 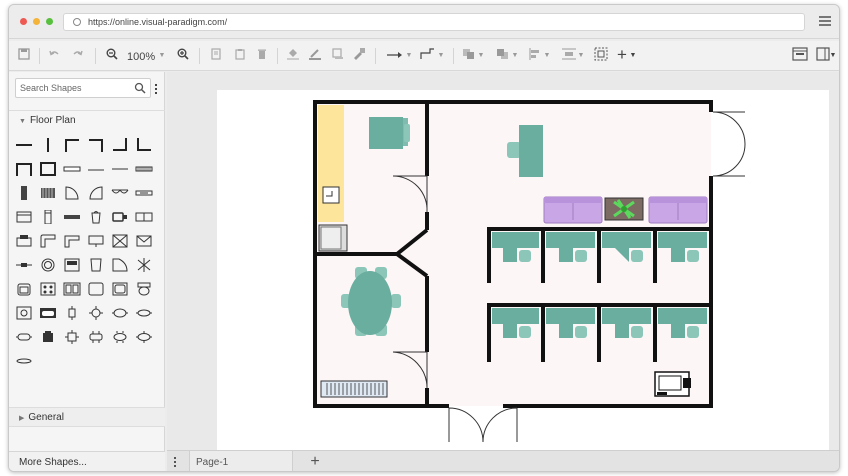 I want to click on shape-sink, so click(x=96, y=289).